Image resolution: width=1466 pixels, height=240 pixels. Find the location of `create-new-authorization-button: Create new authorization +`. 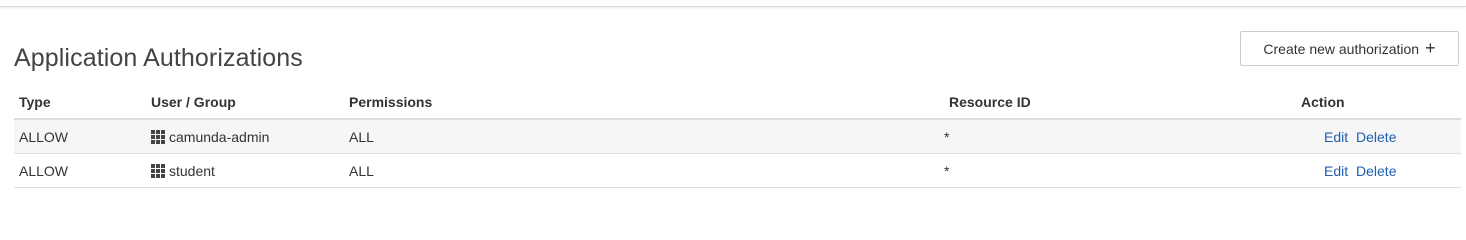

create-new-authorization-button: Create new authorization + is located at coordinates (1349, 48).